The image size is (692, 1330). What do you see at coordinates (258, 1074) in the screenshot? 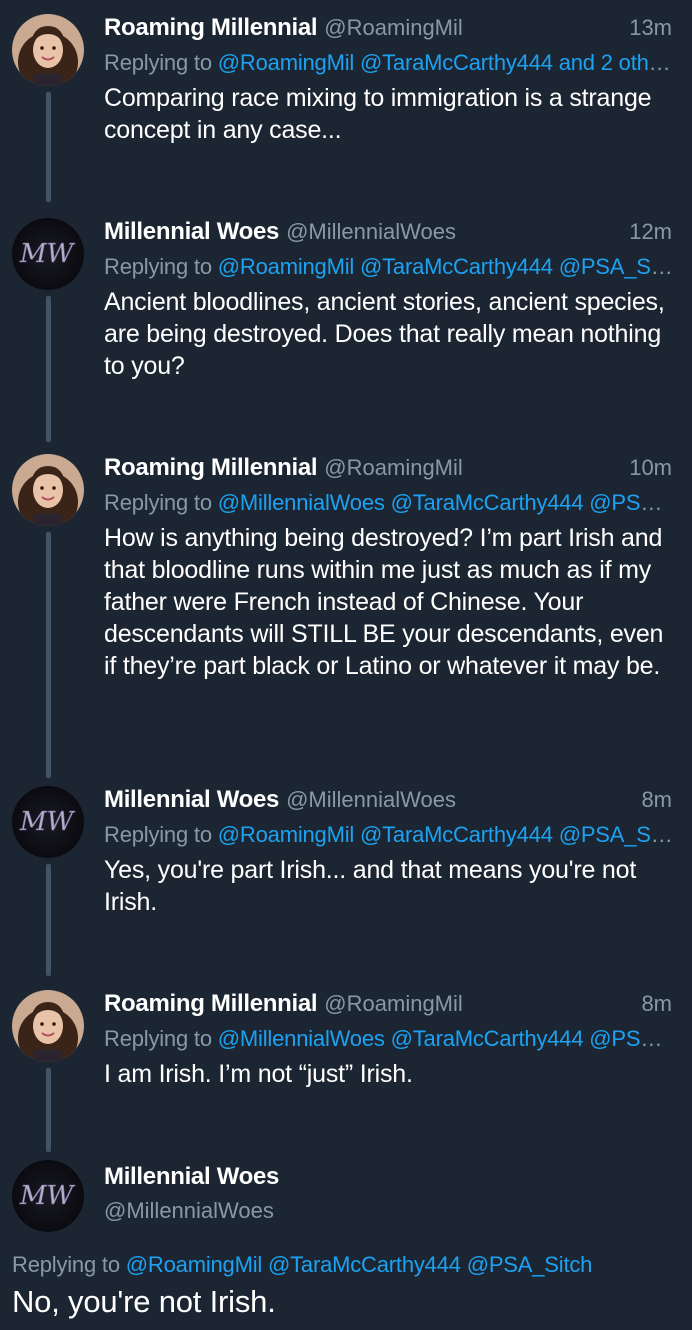
I see `tweet-text: I am Irish. I’m not “just” Irish.` at bounding box center [258, 1074].